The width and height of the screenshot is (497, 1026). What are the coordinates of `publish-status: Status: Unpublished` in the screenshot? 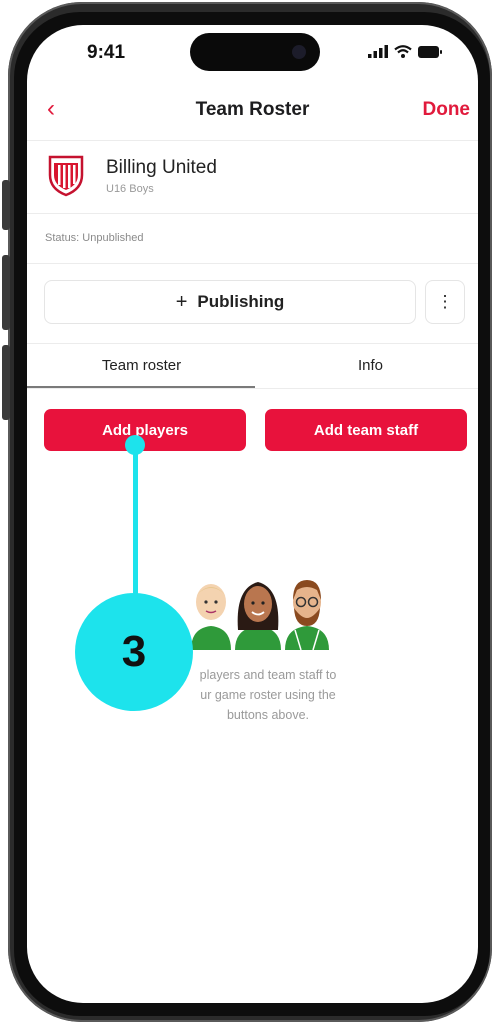 It's located at (94, 238).